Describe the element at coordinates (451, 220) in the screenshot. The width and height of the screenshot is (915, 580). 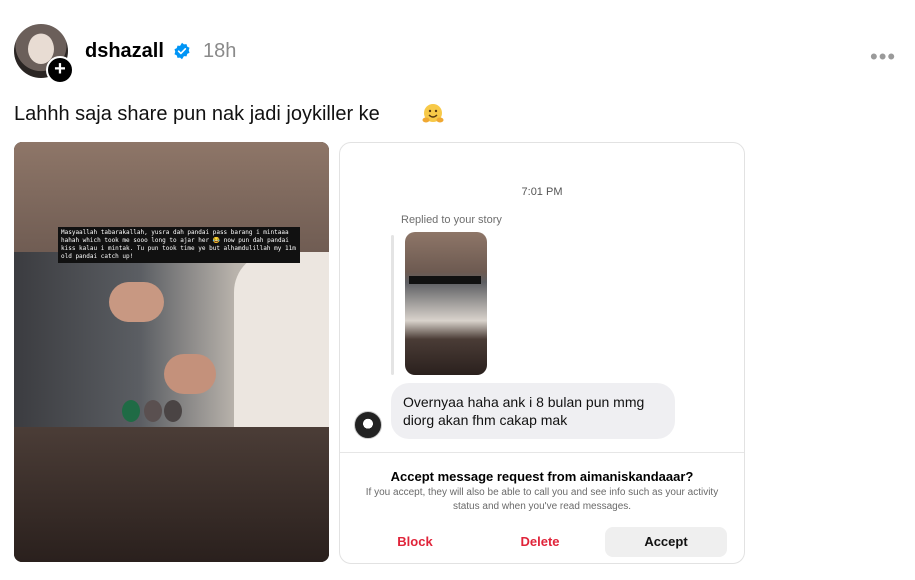
I see `replied-label: Replied to your story` at that location.